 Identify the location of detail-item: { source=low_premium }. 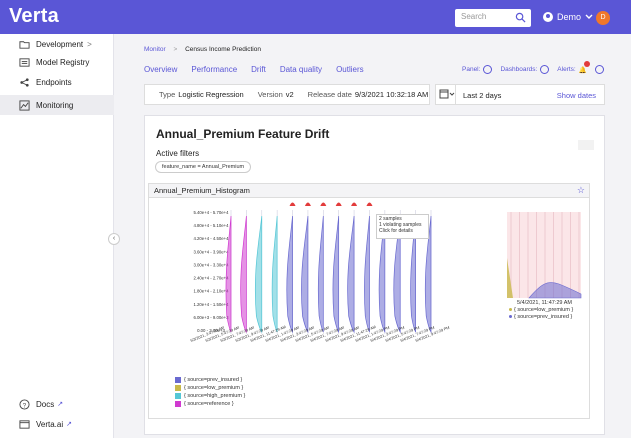
(541, 310).